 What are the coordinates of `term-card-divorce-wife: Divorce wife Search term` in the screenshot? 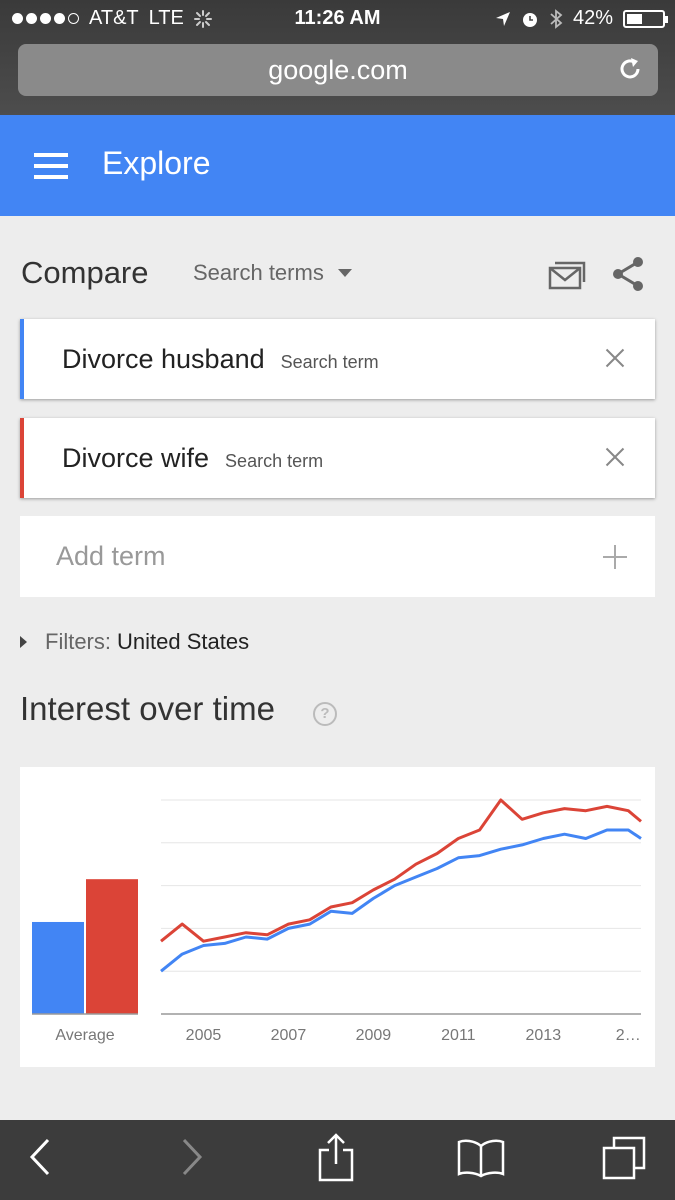 It's located at (337, 458).